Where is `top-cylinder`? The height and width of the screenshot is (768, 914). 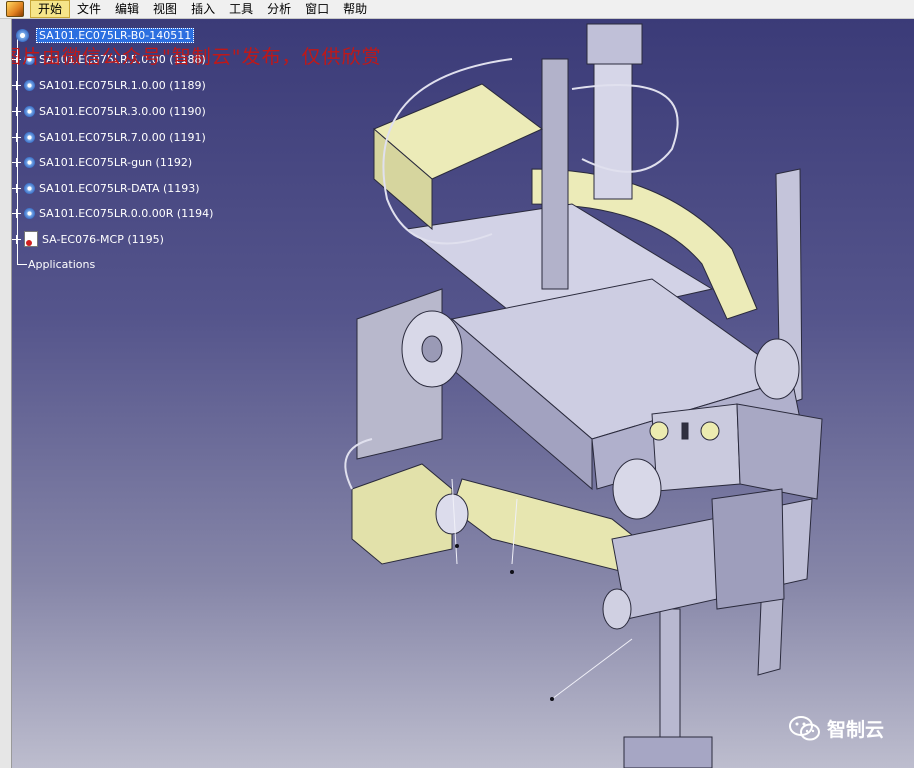 top-cylinder is located at coordinates (613, 129).